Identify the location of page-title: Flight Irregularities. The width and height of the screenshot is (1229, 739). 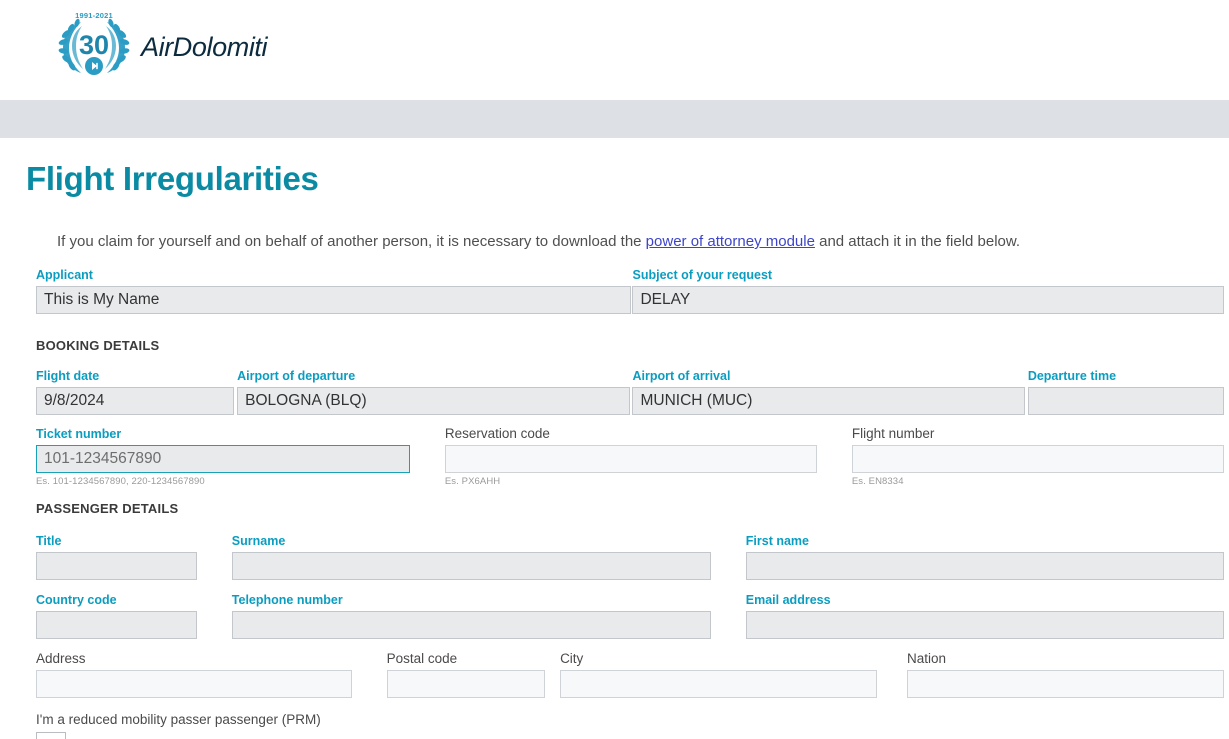
(172, 178).